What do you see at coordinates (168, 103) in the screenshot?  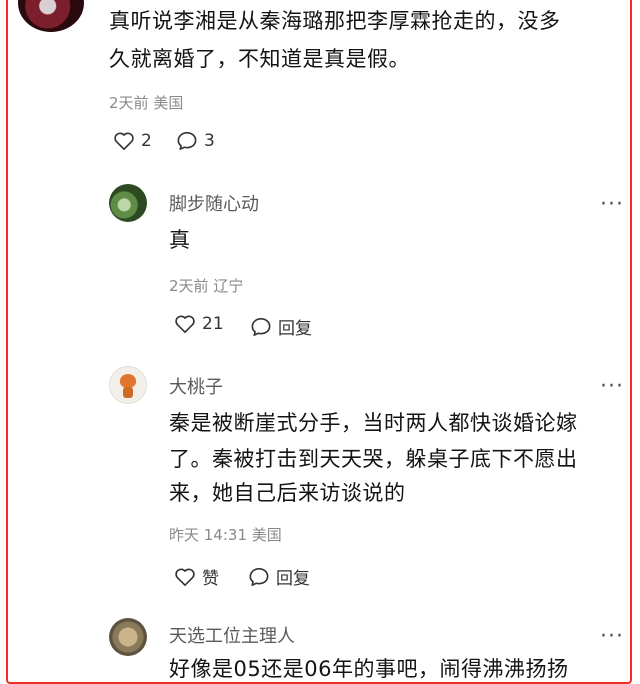 I see `comment-location: 美国` at bounding box center [168, 103].